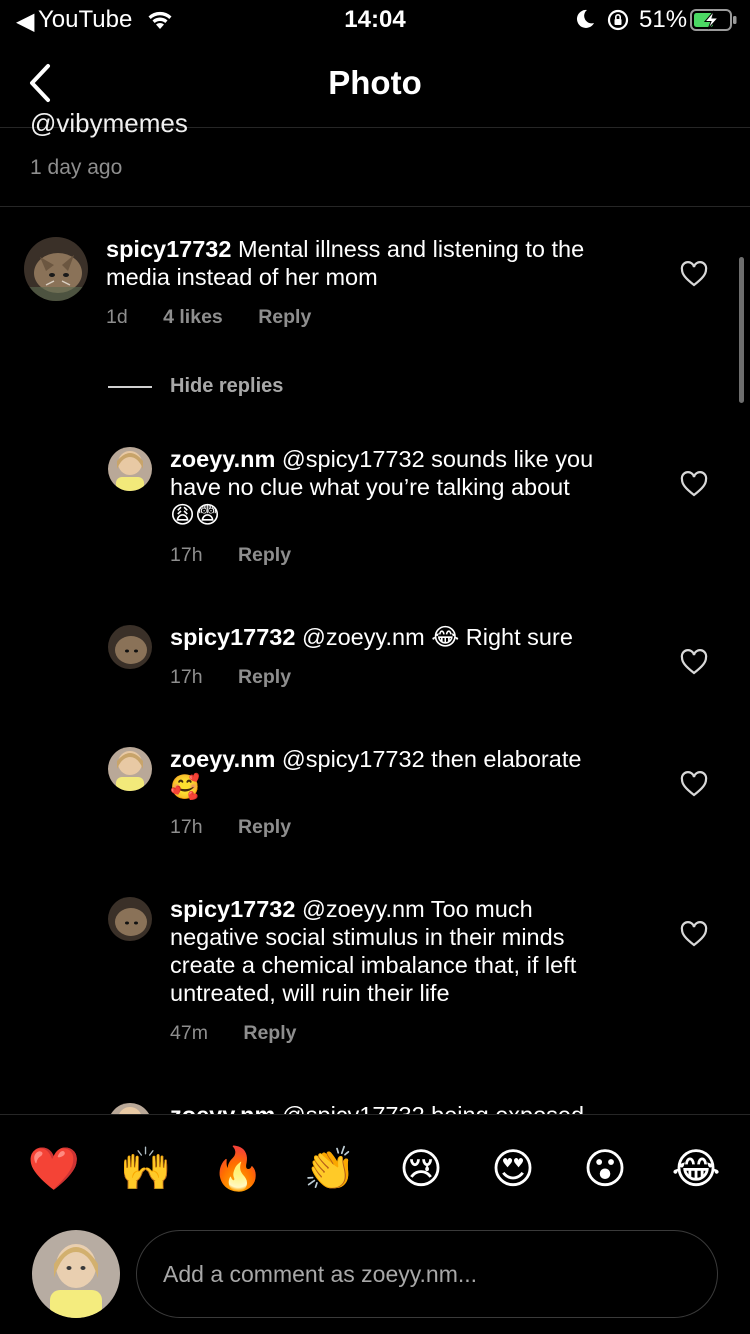 Image resolution: width=750 pixels, height=1334 pixels. What do you see at coordinates (195, 515) in the screenshot?
I see `reply-emojis: 😩😨` at bounding box center [195, 515].